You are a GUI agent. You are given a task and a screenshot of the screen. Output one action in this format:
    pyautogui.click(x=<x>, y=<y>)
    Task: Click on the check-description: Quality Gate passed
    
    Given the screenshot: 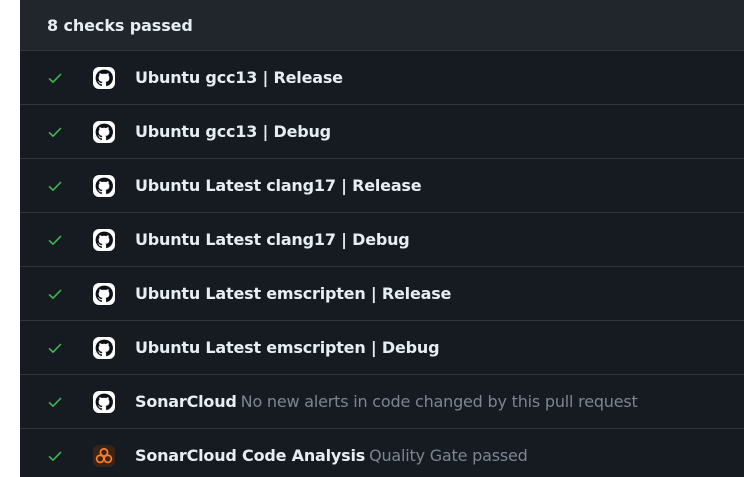 What is the action you would take?
    pyautogui.click(x=448, y=455)
    